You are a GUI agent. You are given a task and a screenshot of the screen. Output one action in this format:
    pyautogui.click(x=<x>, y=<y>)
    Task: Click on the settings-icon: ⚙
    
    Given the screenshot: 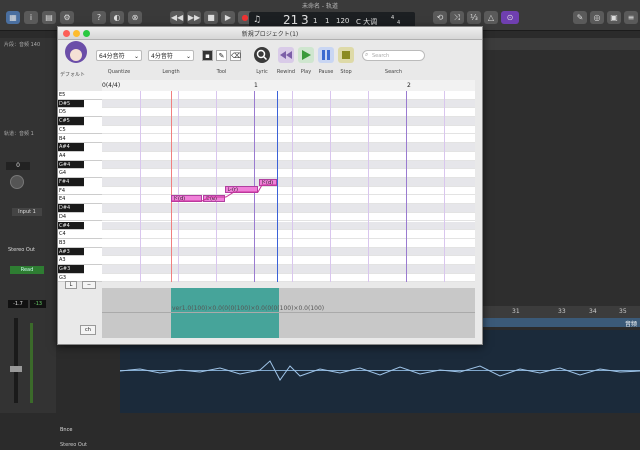 What is the action you would take?
    pyautogui.click(x=67, y=17)
    